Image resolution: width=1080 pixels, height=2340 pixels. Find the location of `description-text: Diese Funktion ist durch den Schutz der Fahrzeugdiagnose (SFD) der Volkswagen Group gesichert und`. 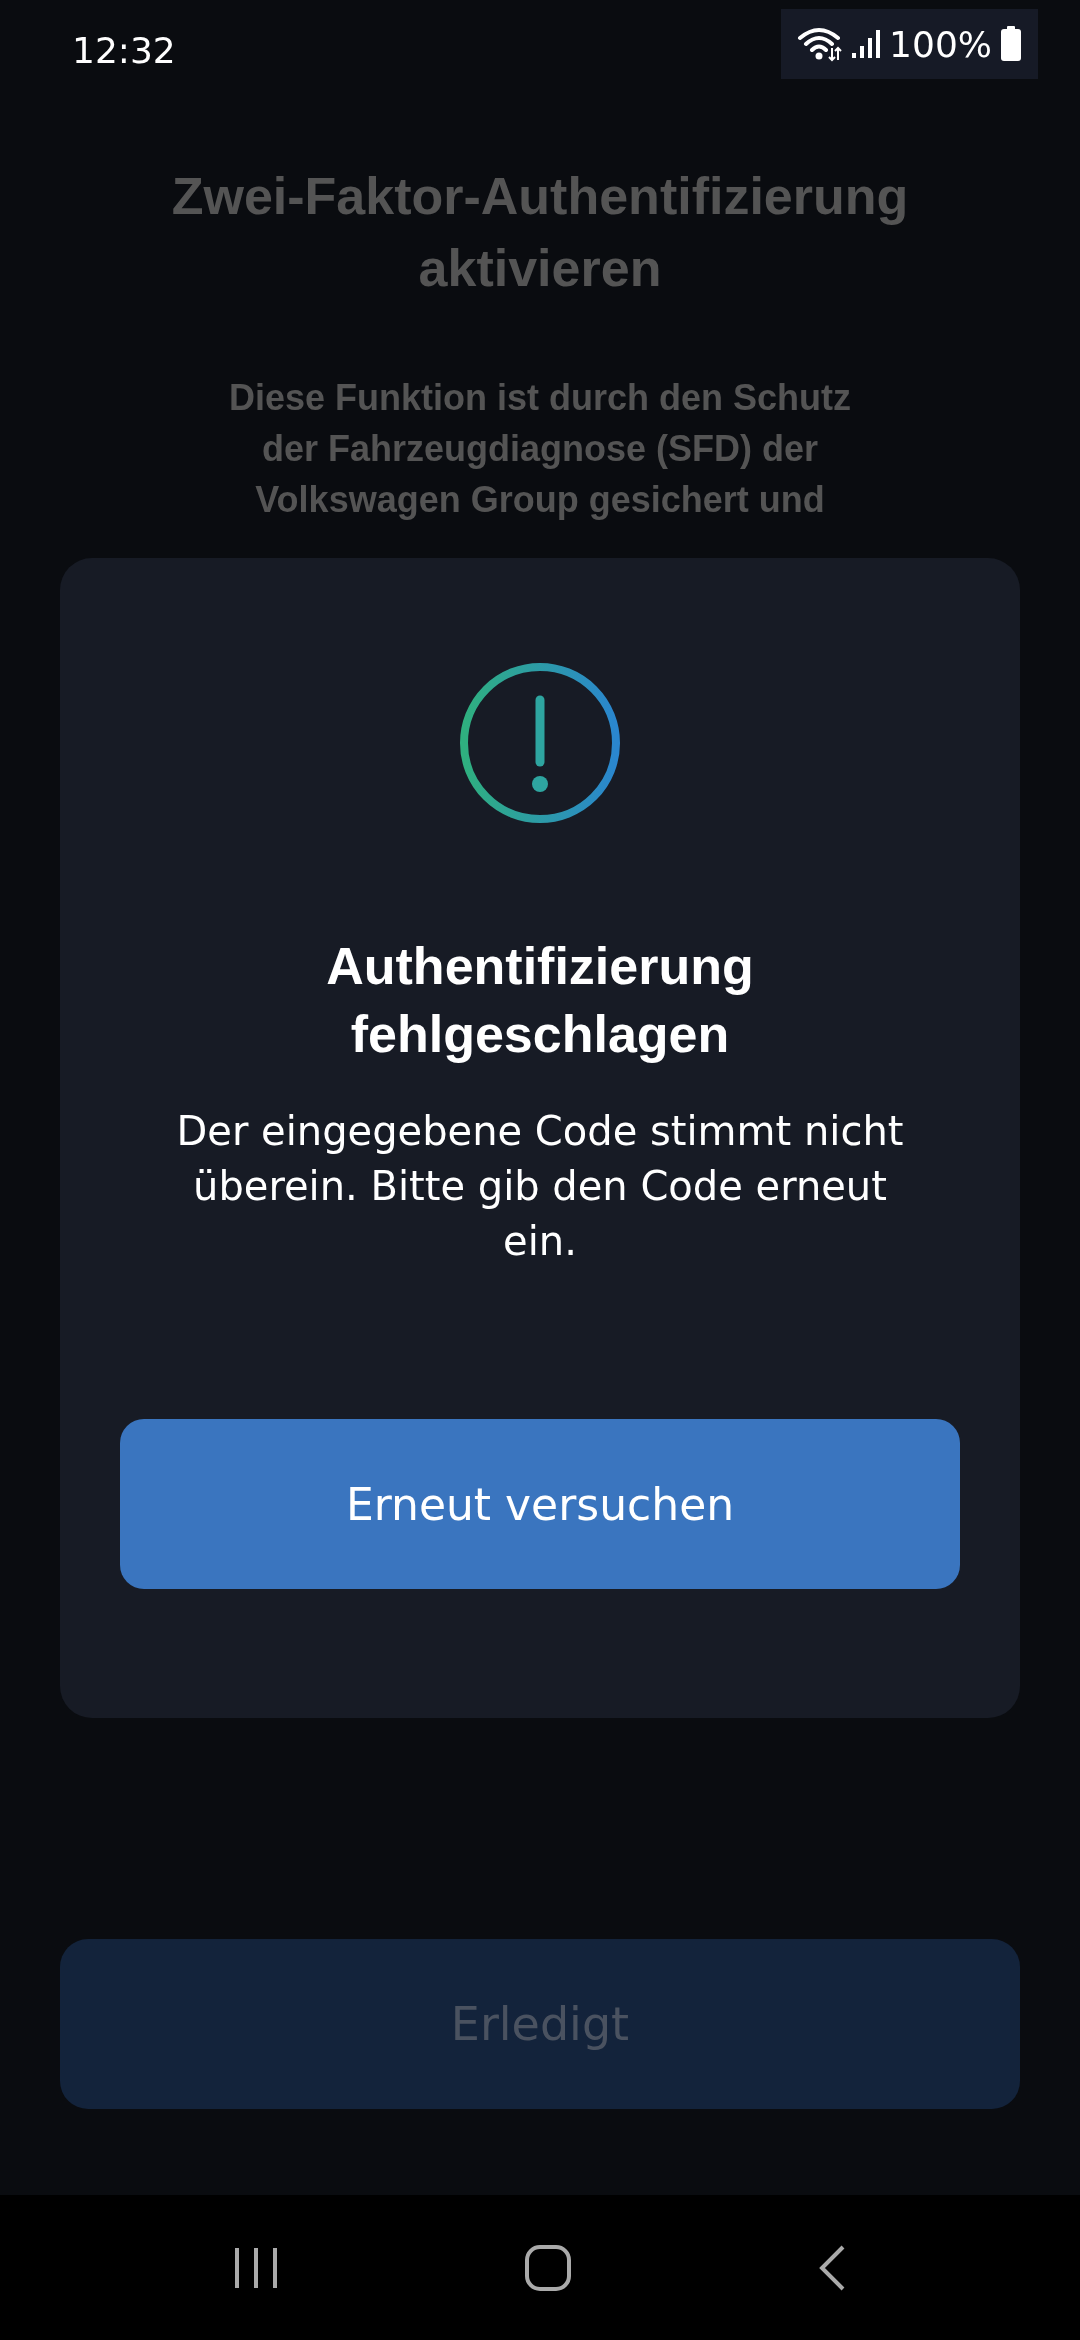

description-text: Diese Funktion ist durch den Schutz der Fahrzeugdiagnose (SFD) der Volkswagen Group gesichert und is located at coordinates (540, 449).